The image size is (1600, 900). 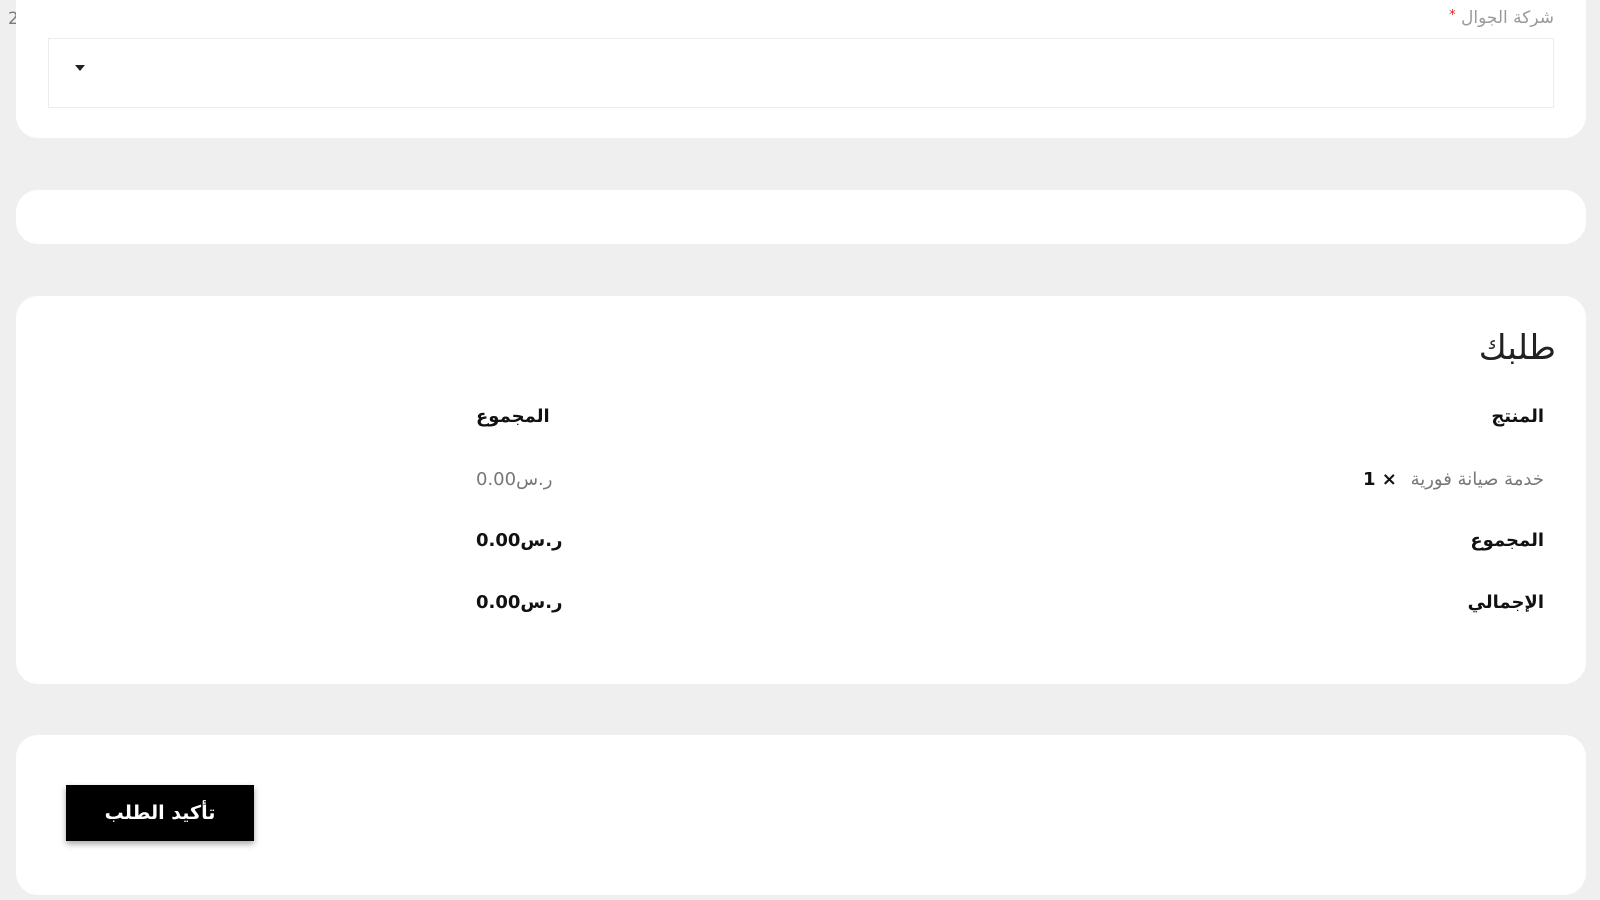 I want to click on header-product: المنتج, so click(x=1517, y=416).